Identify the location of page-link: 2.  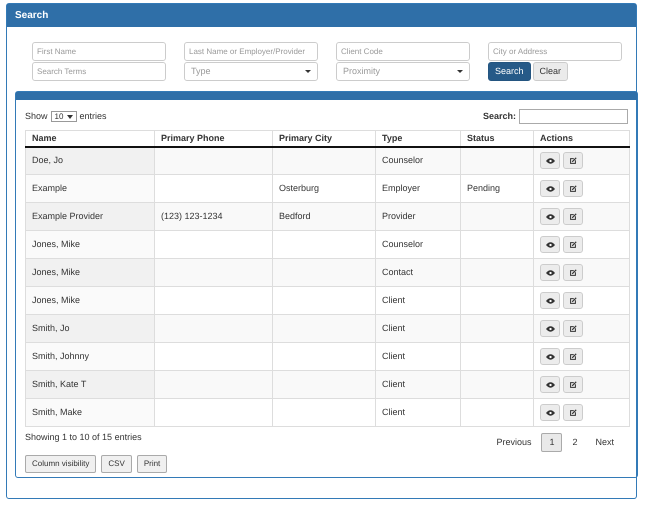
(575, 442).